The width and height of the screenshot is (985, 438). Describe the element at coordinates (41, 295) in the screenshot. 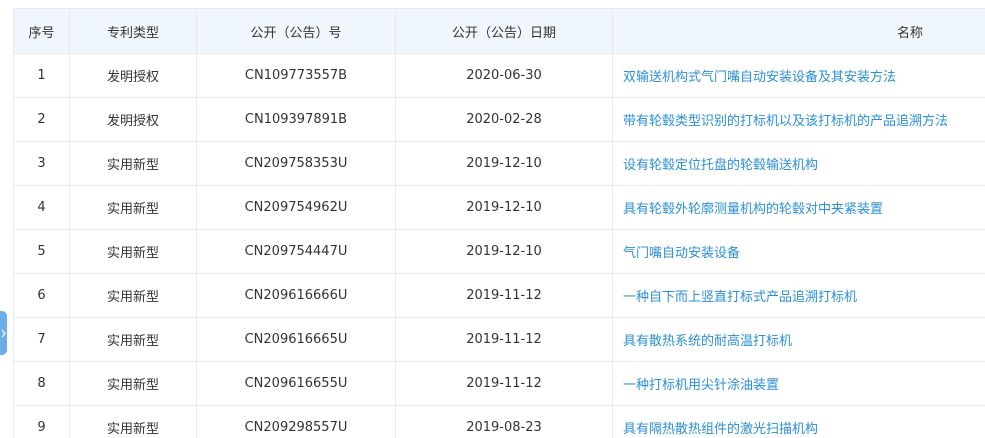

I see `cell-index: 6` at that location.